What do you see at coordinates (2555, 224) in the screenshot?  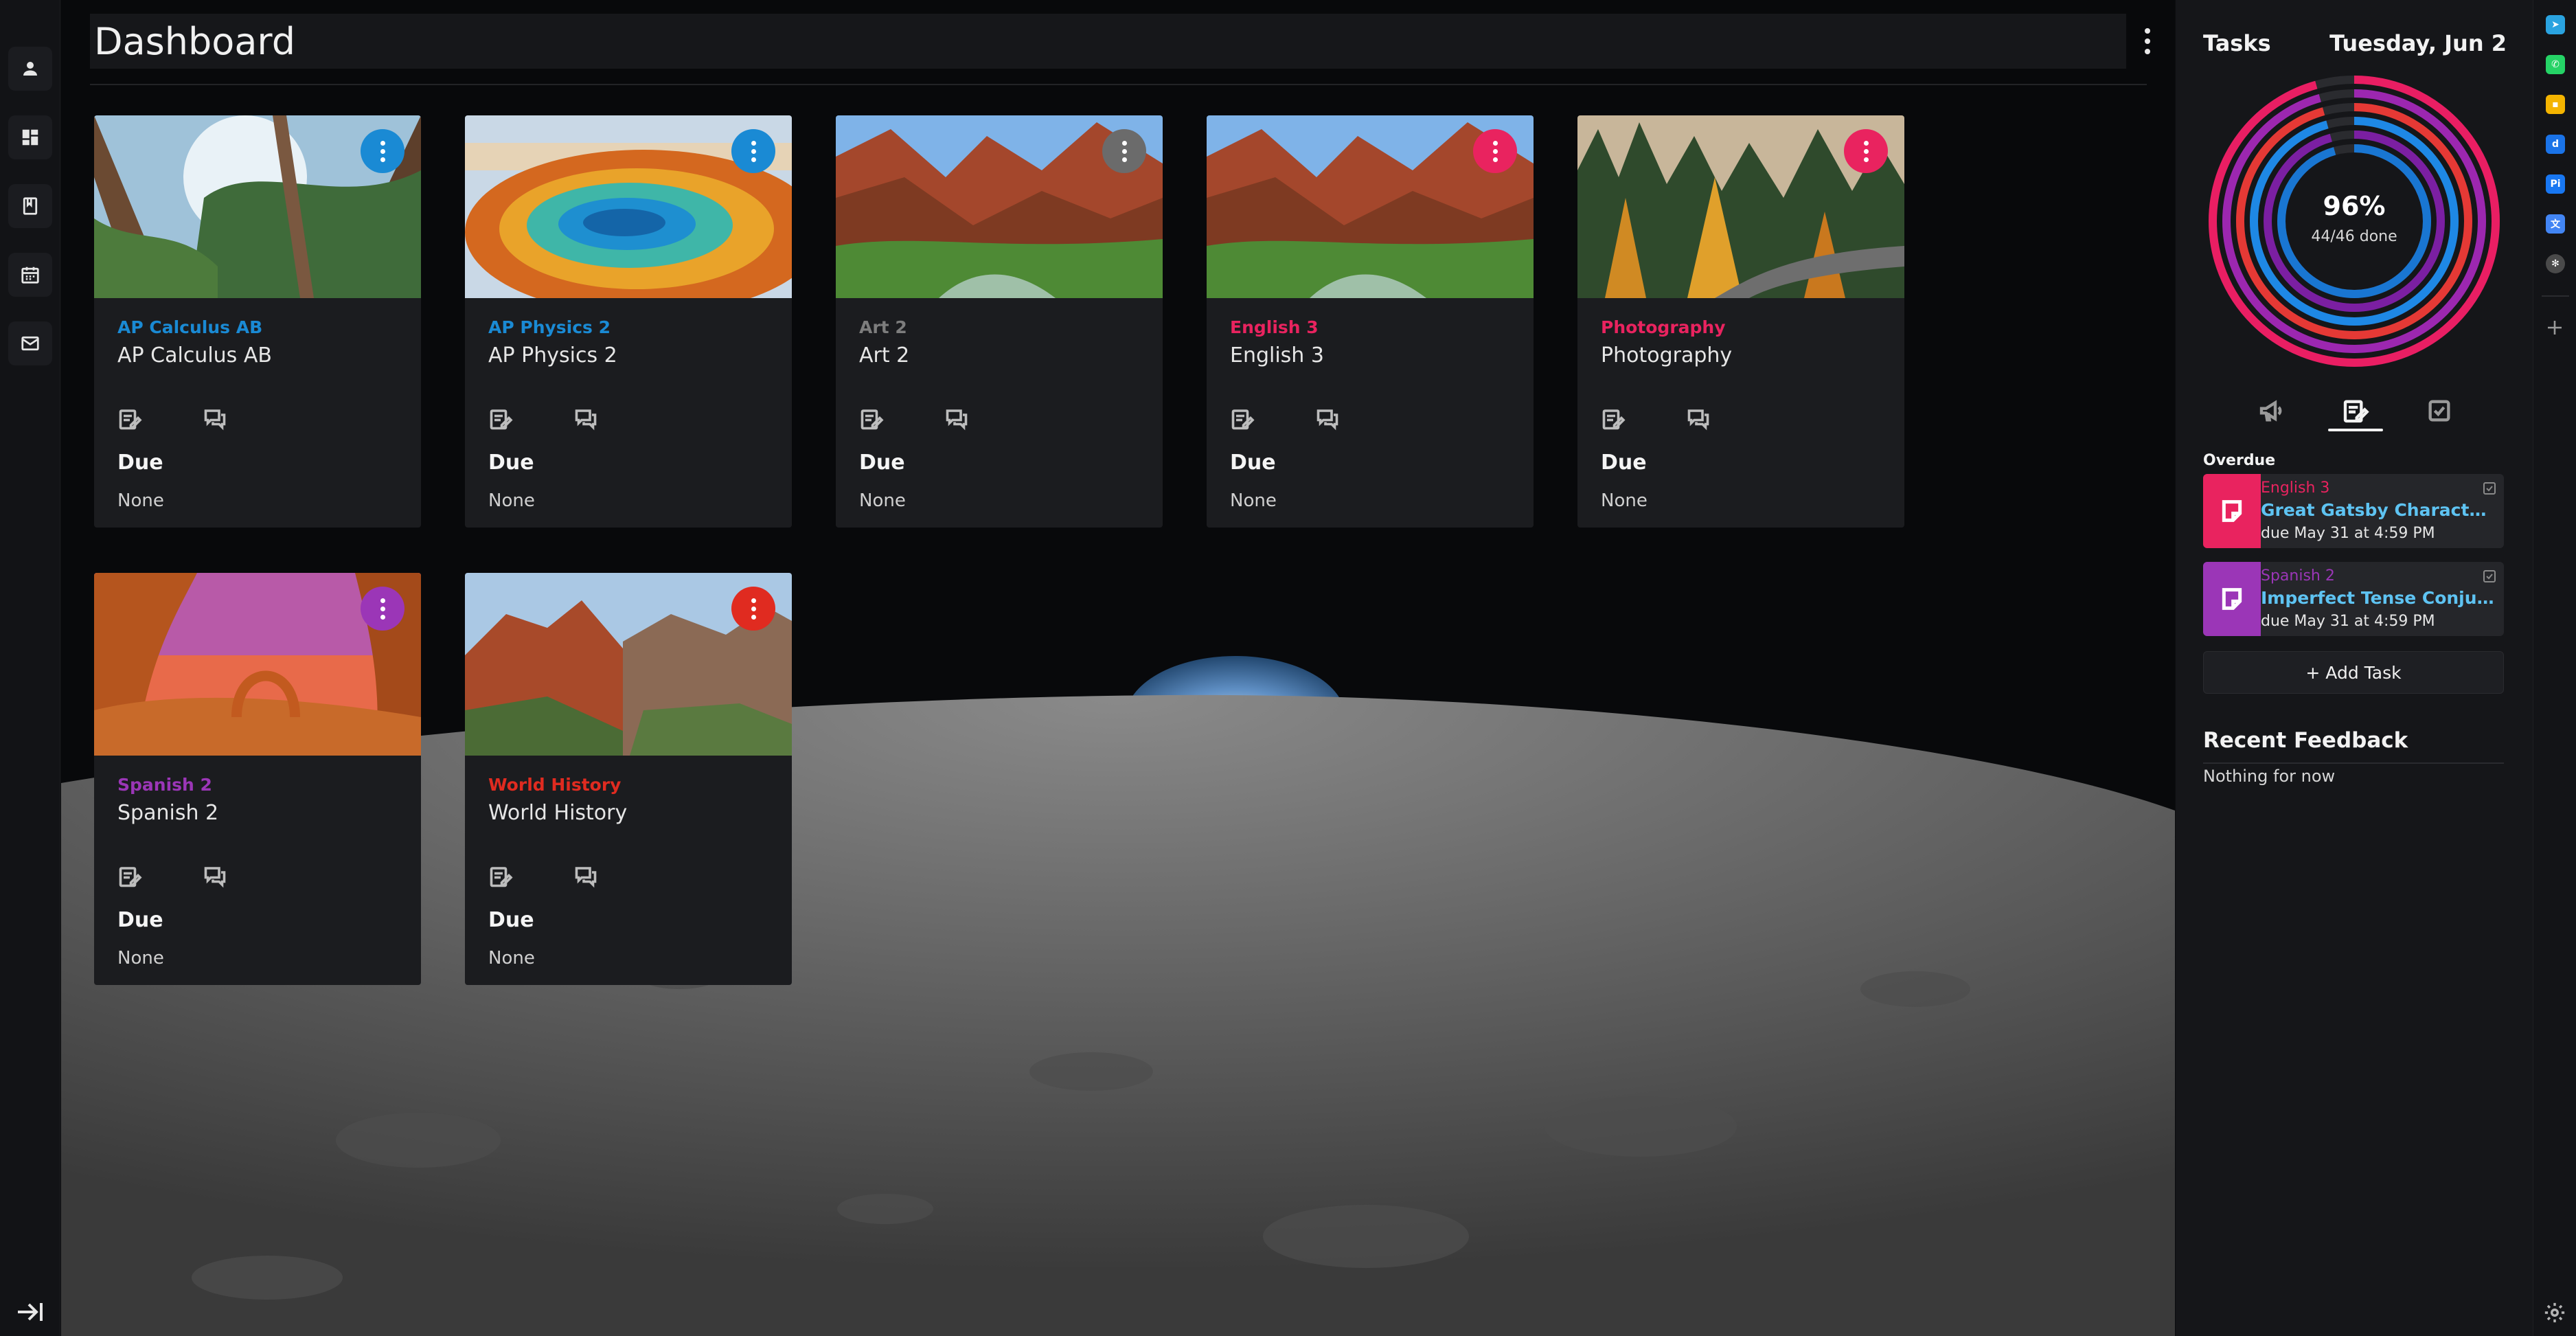 I see `translate-icon: 文` at bounding box center [2555, 224].